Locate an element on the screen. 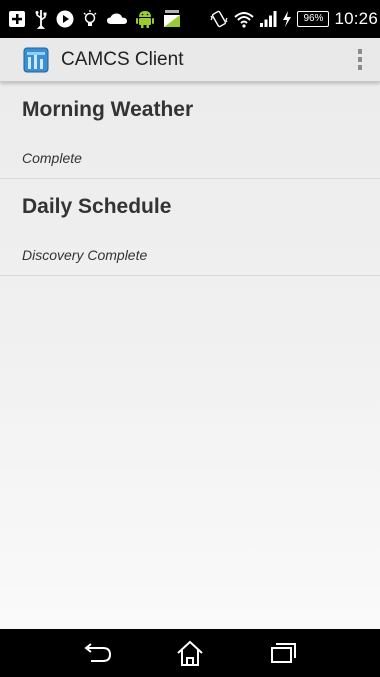  usb-icon is located at coordinates (41, 19).